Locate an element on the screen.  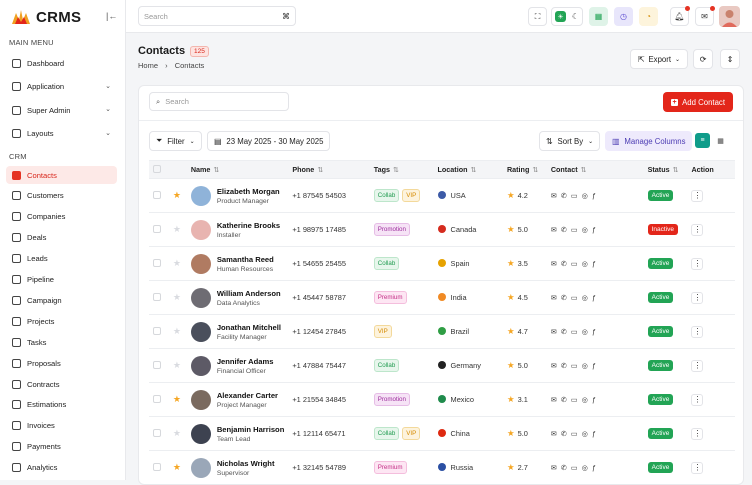
timer-button: ◔ is located at coordinates (648, 16).